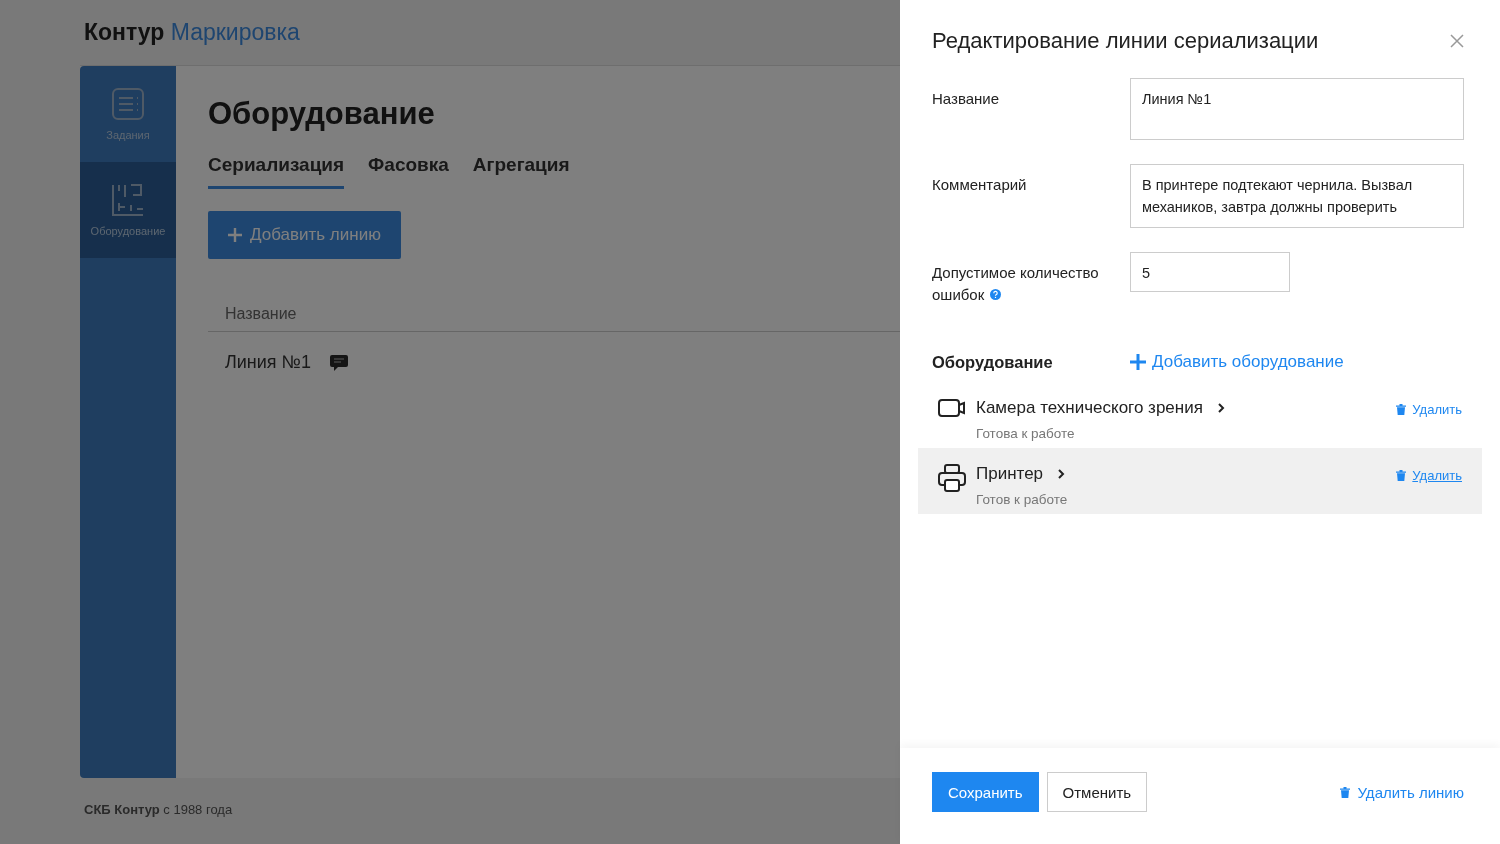 The image size is (1500, 844). What do you see at coordinates (1089, 408) in the screenshot?
I see `equipment-name: Камера технического зрения` at bounding box center [1089, 408].